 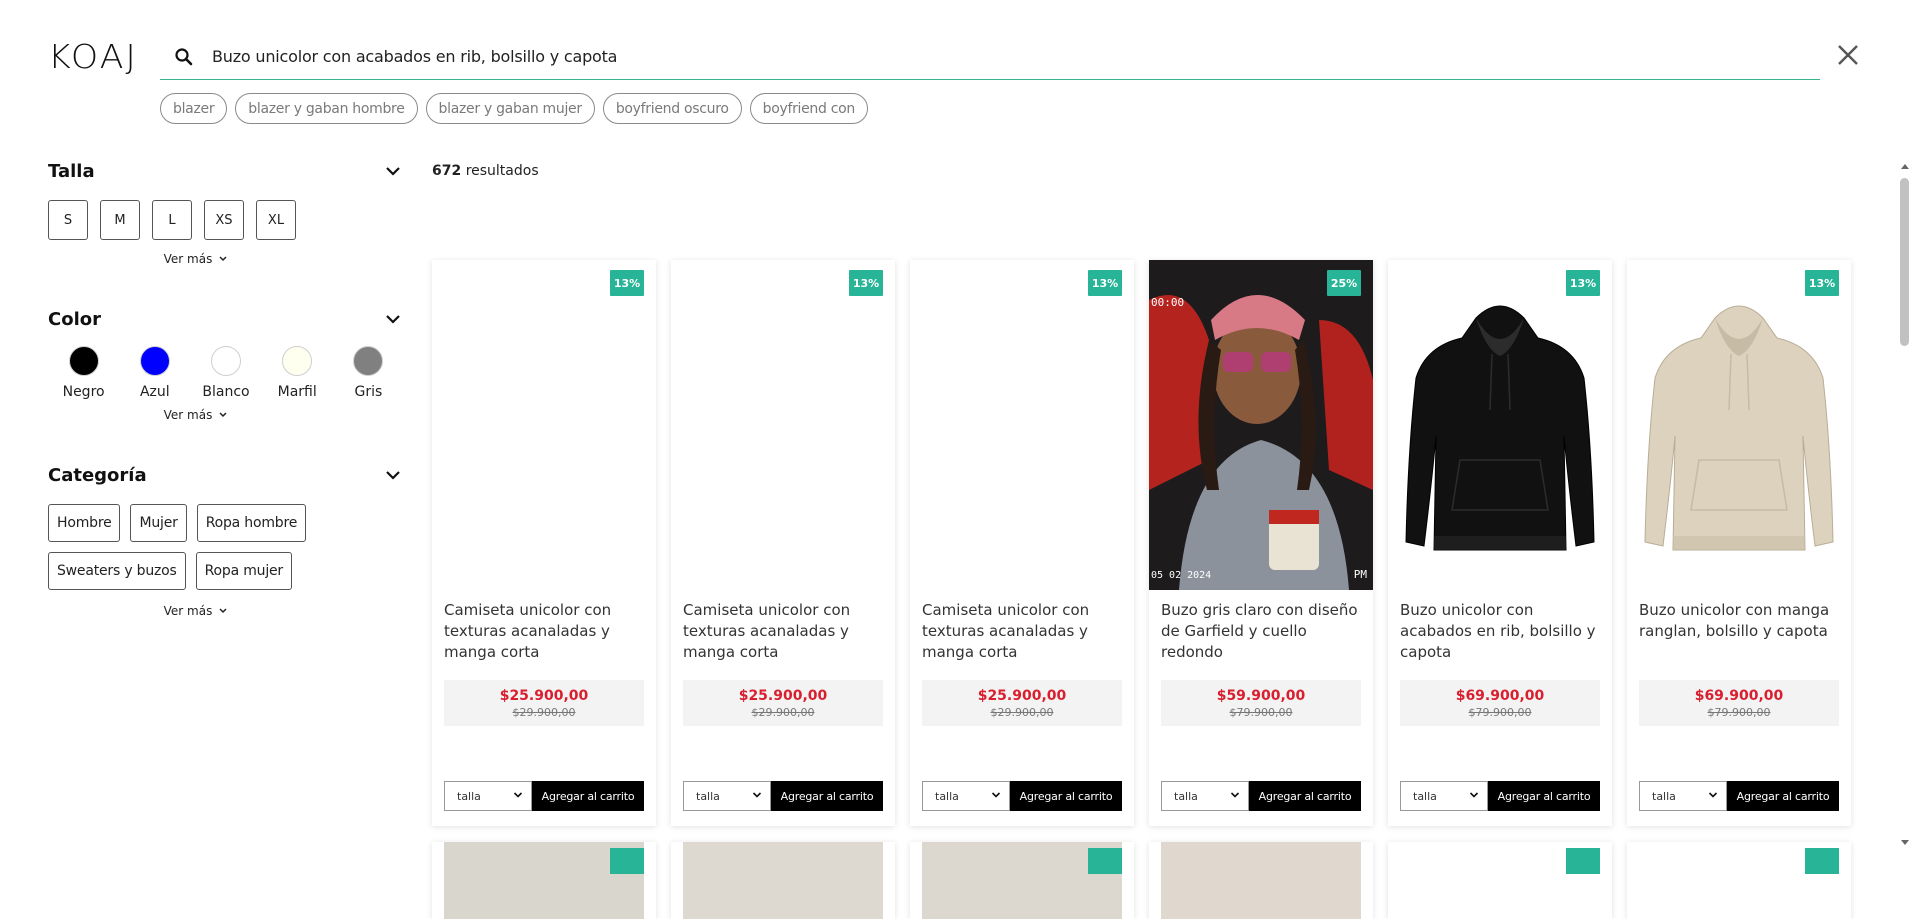 I want to click on close-icon, so click(x=1848, y=55).